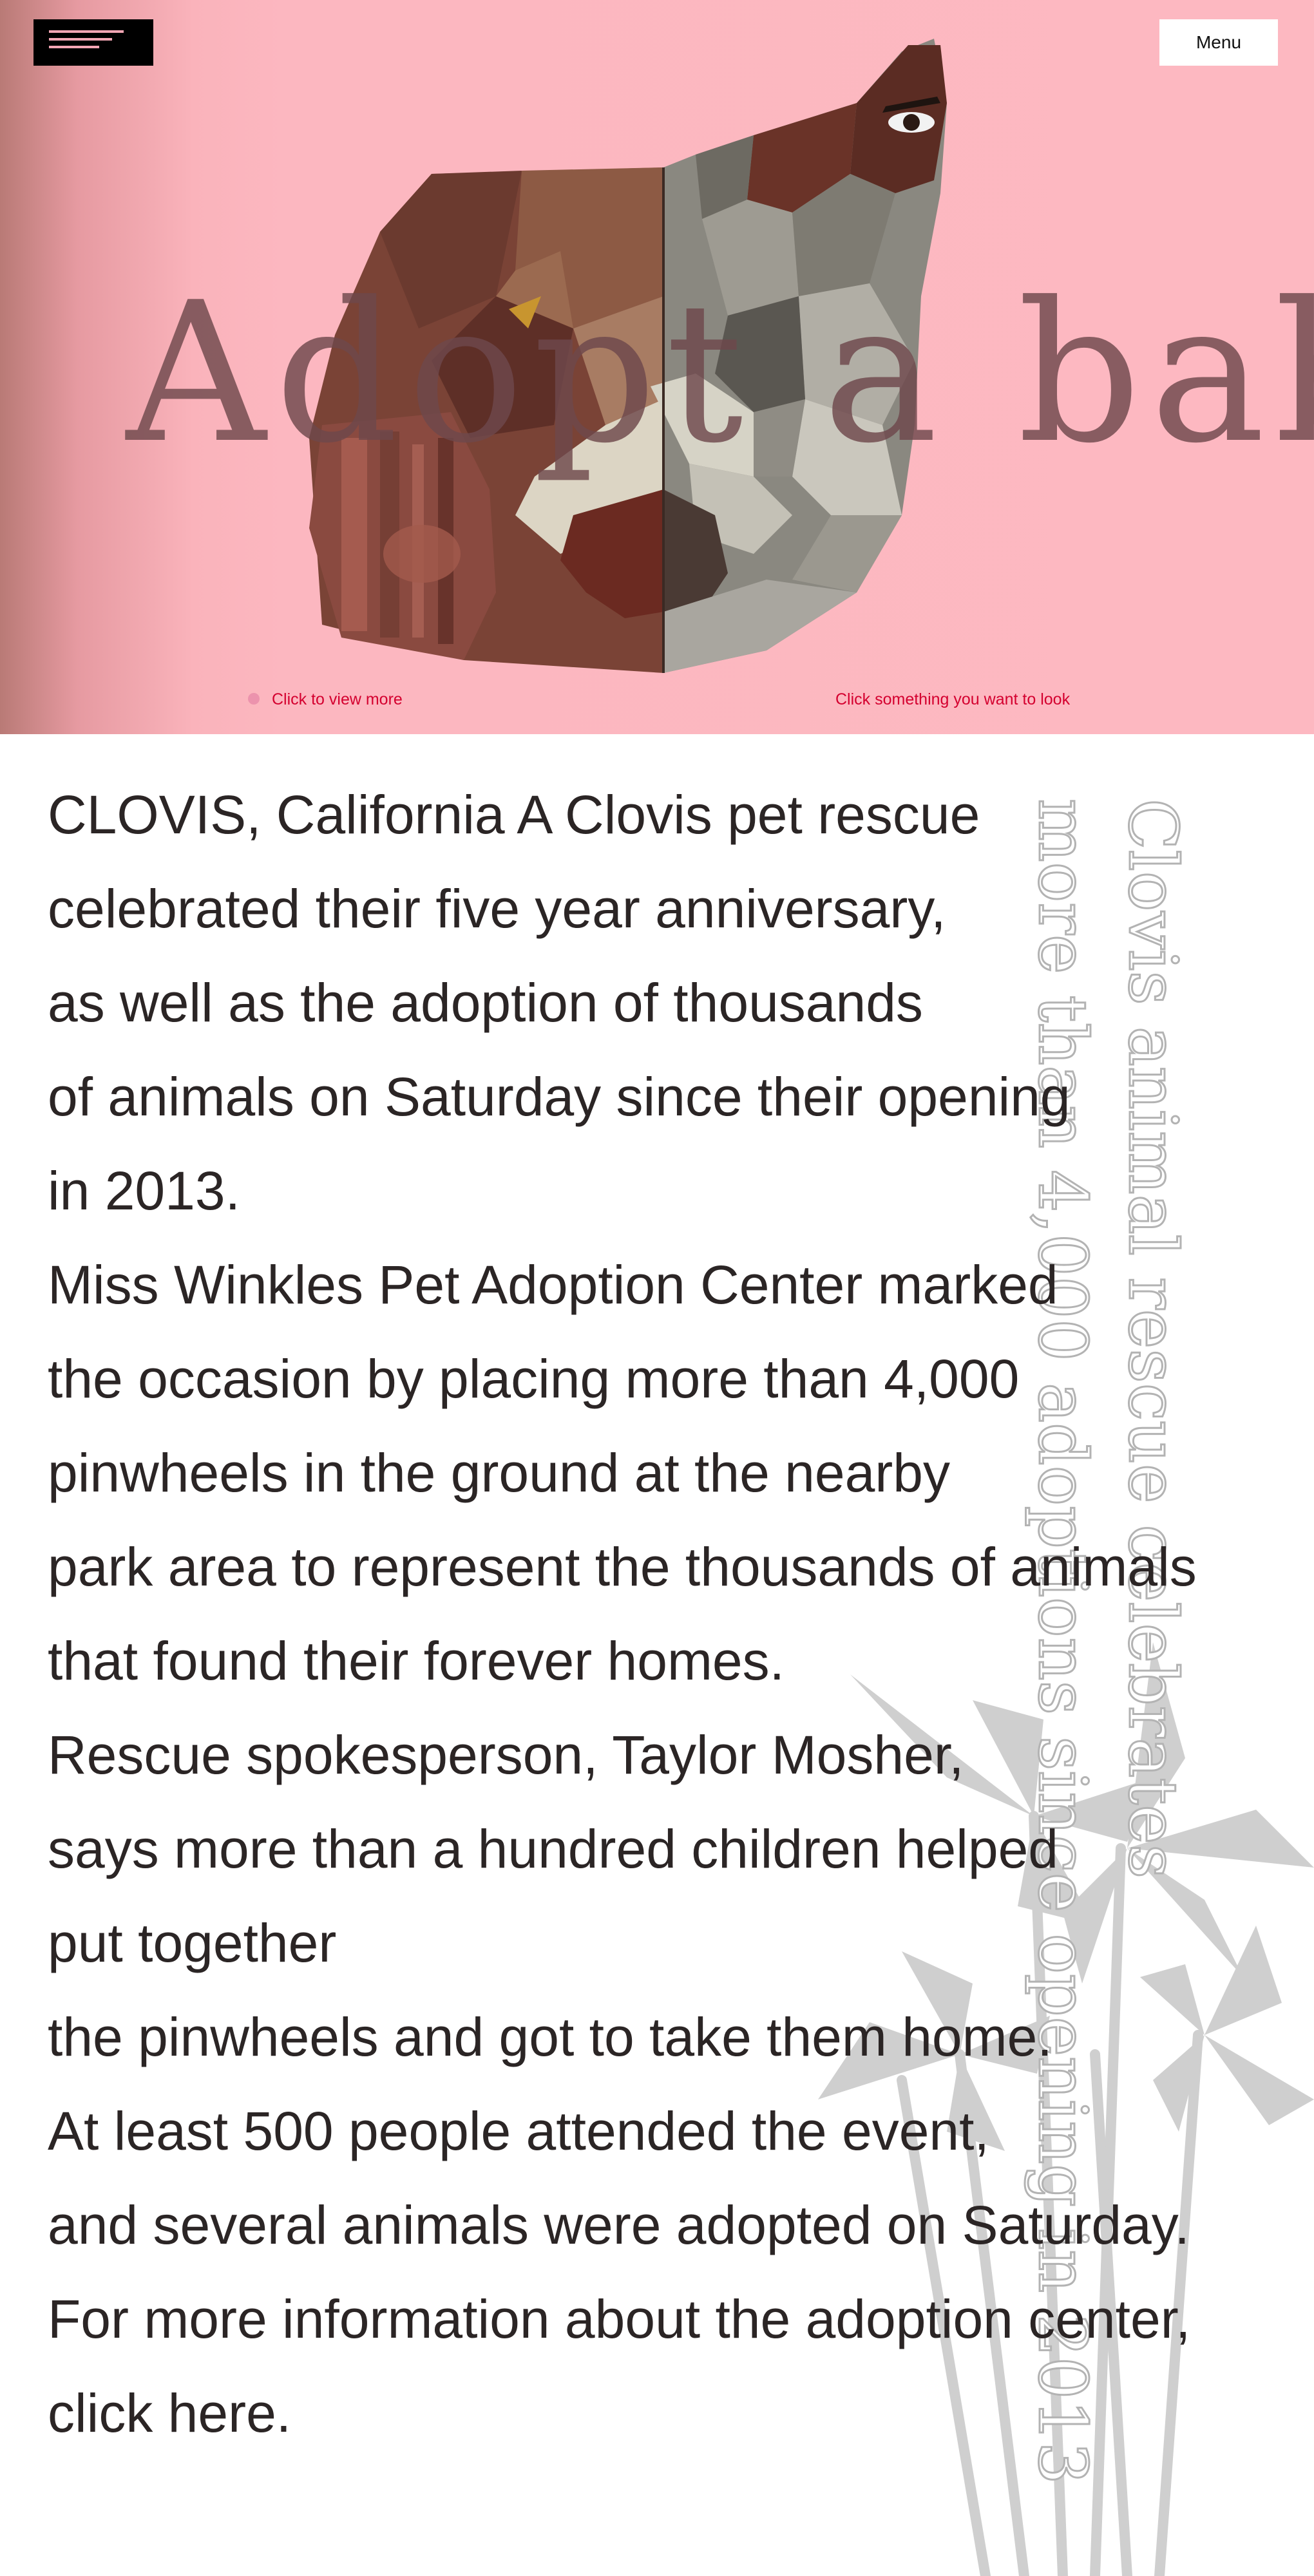 This screenshot has width=1314, height=2576. What do you see at coordinates (669, 2413) in the screenshot?
I see `click-here-link: click here.` at bounding box center [669, 2413].